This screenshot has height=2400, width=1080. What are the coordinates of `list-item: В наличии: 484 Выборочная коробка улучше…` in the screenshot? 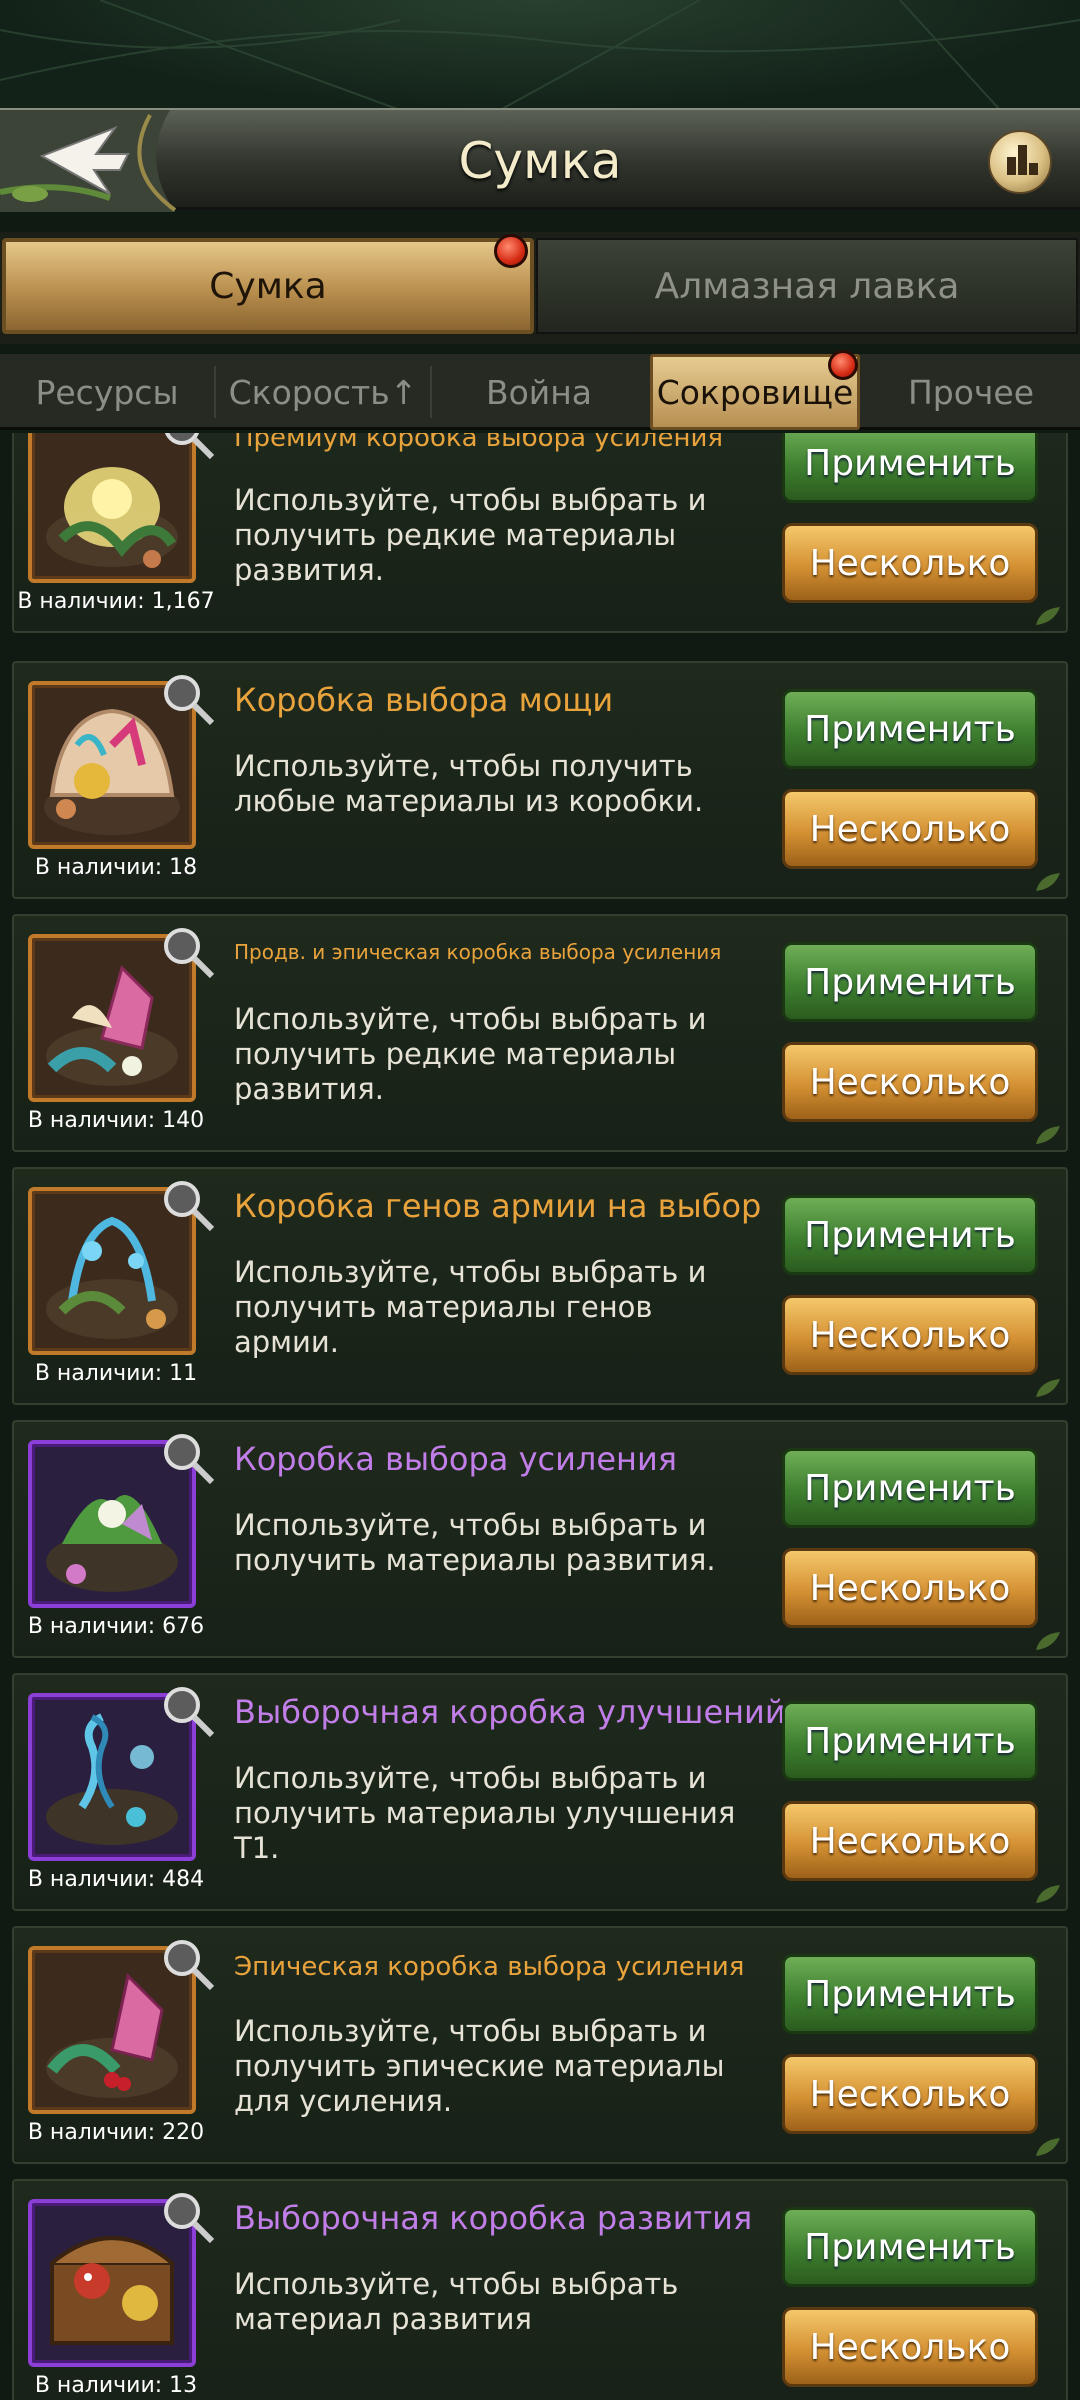 It's located at (540, 1792).